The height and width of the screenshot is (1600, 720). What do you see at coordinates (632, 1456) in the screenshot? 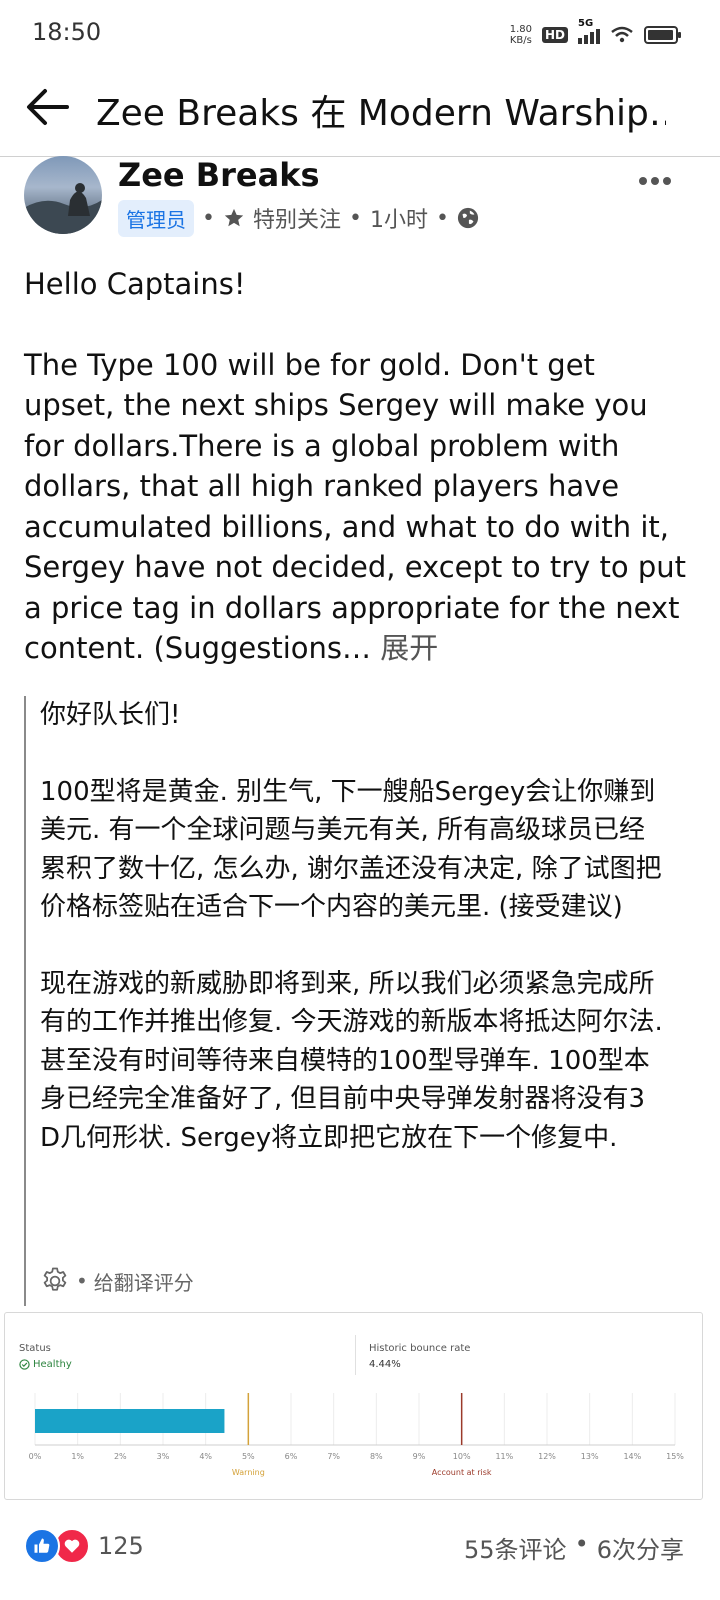
I see `x-tick-label: 14%` at bounding box center [632, 1456].